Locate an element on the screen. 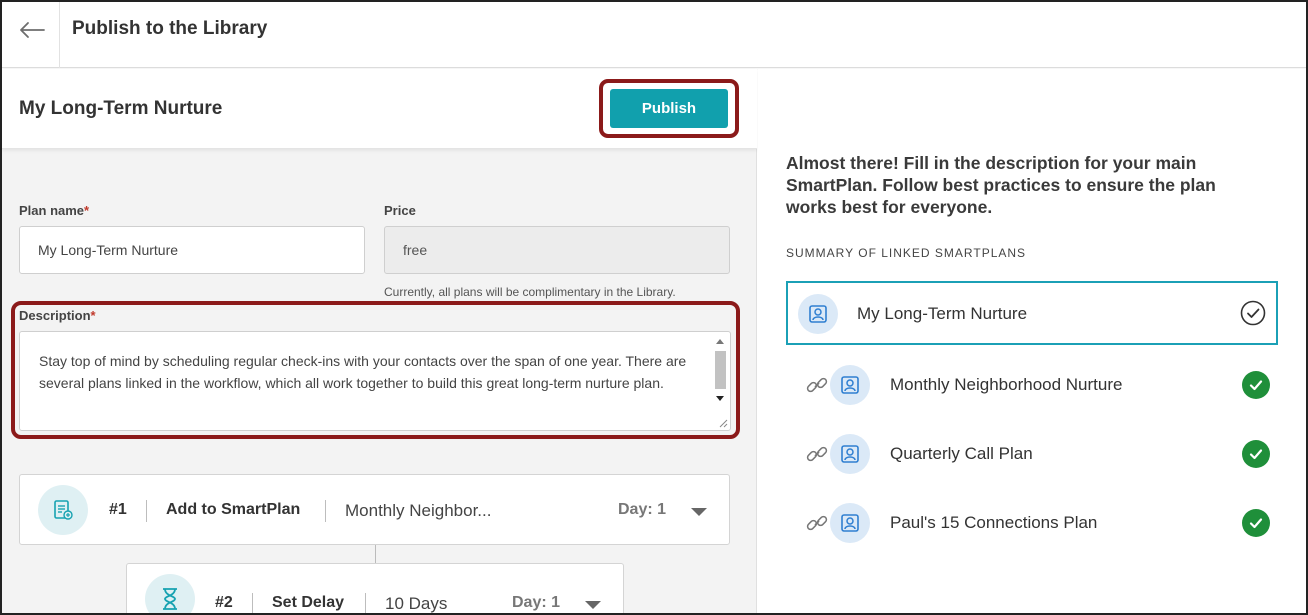 This screenshot has width=1308, height=615. step-action: Add to SmartPlan is located at coordinates (233, 509).